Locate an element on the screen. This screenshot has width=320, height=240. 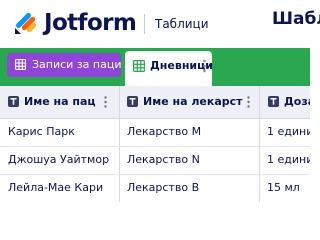
header-divider is located at coordinates (144, 24).